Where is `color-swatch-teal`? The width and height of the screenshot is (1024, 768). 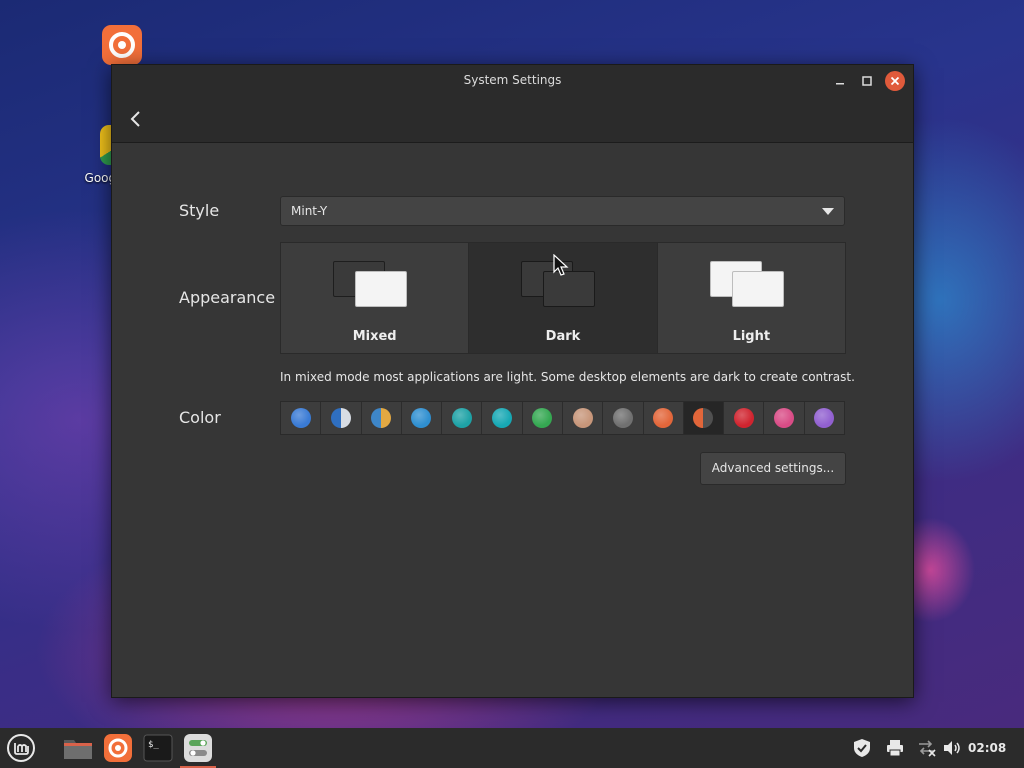
color-swatch-teal is located at coordinates (462, 418).